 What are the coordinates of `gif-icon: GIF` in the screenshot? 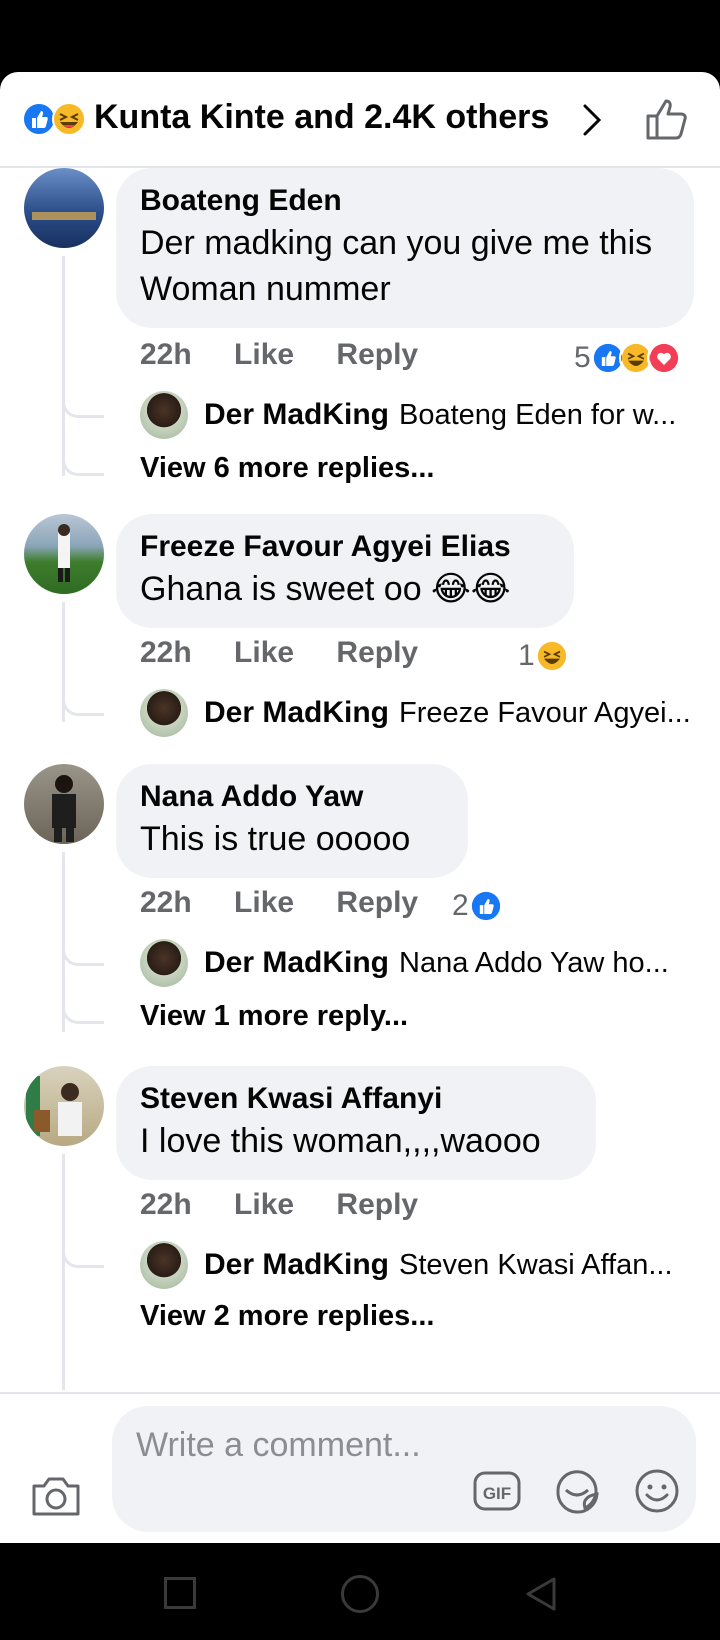 It's located at (497, 1491).